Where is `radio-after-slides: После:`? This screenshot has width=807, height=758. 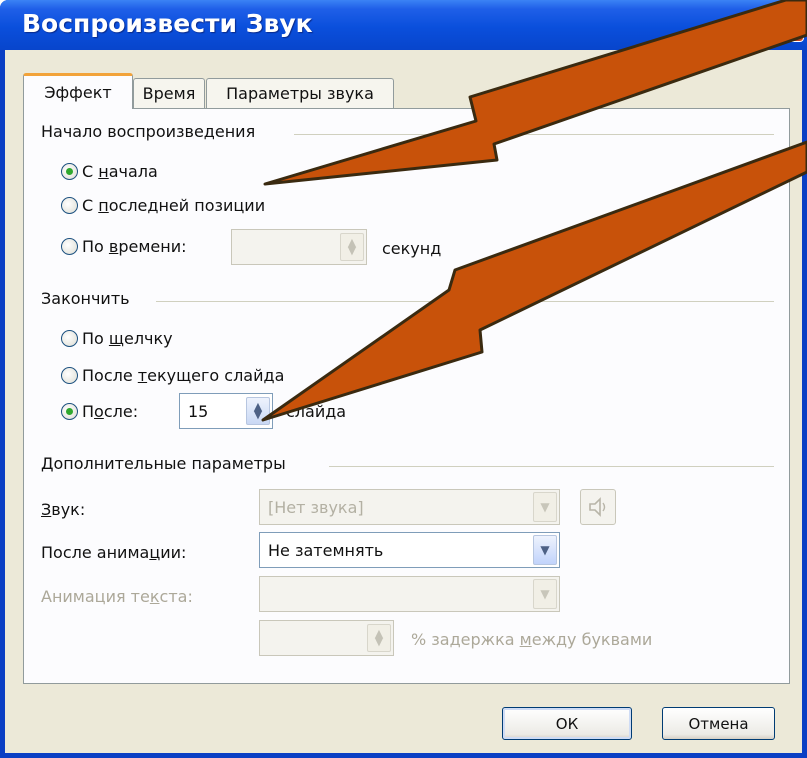
radio-after-slides: После: is located at coordinates (99, 411).